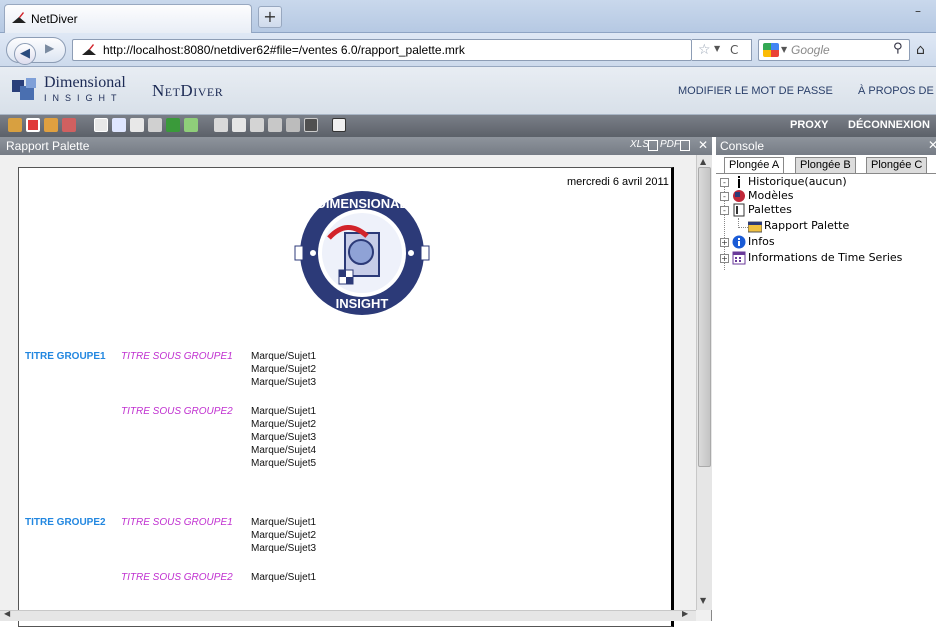 Image resolution: width=936 pixels, height=627 pixels. What do you see at coordinates (703, 600) in the screenshot?
I see `scroll-down-icon: ▼` at bounding box center [703, 600].